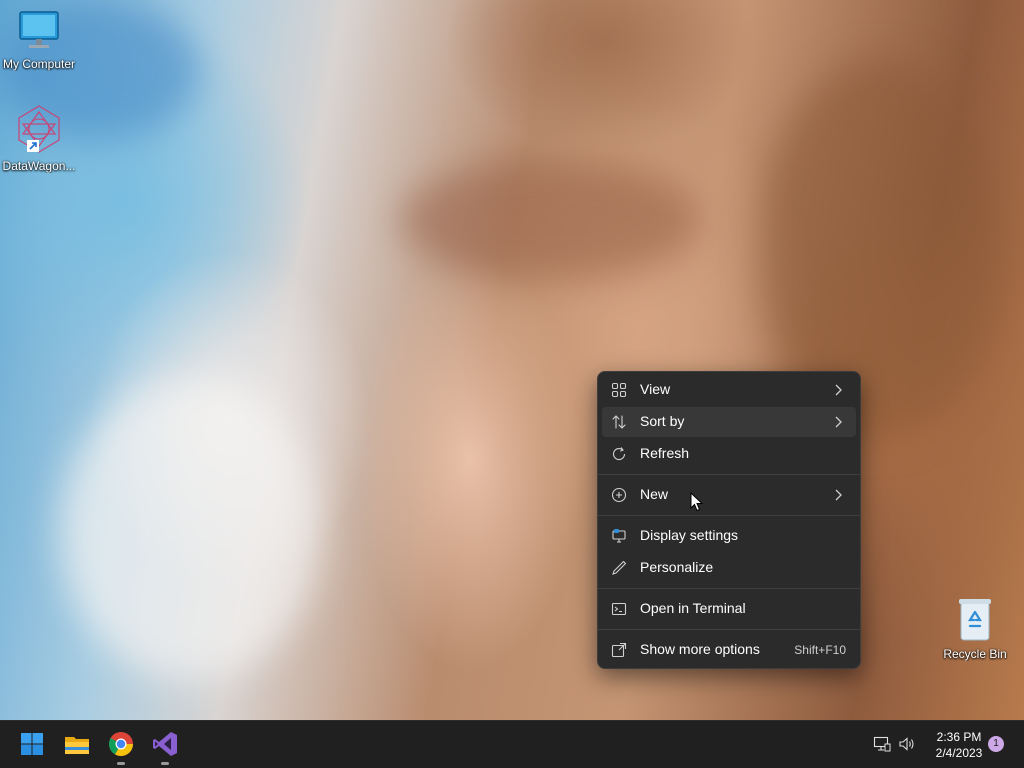  I want to click on shortcut-hint: Shift+F10, so click(820, 650).